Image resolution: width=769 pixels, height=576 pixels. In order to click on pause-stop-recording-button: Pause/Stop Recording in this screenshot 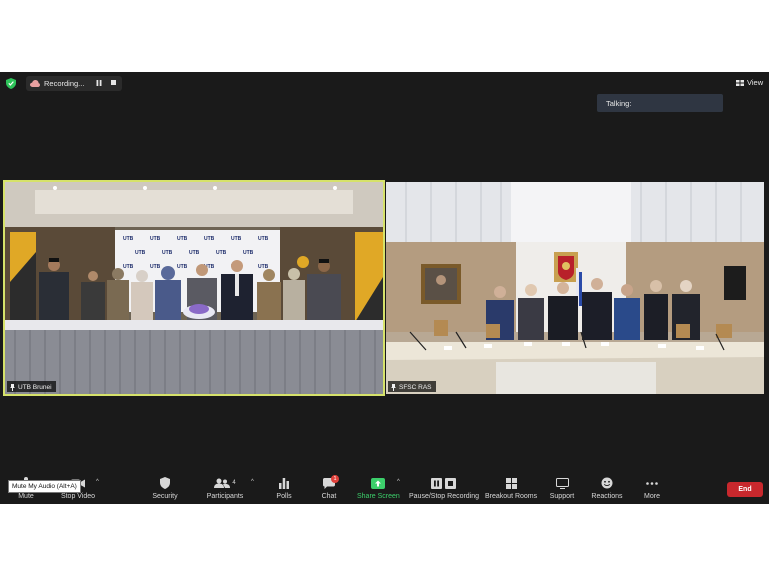, I will do `click(444, 488)`.